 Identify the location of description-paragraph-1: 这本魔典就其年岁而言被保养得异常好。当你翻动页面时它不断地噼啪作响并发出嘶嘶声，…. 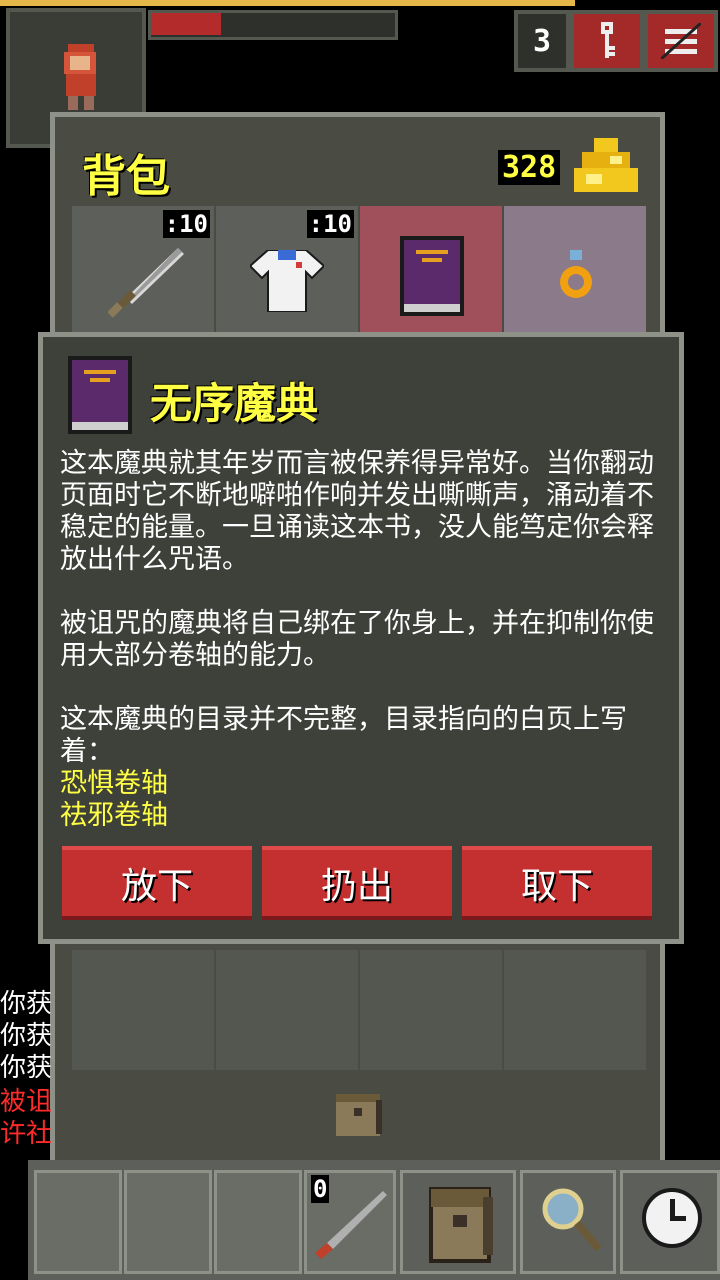
(357, 511).